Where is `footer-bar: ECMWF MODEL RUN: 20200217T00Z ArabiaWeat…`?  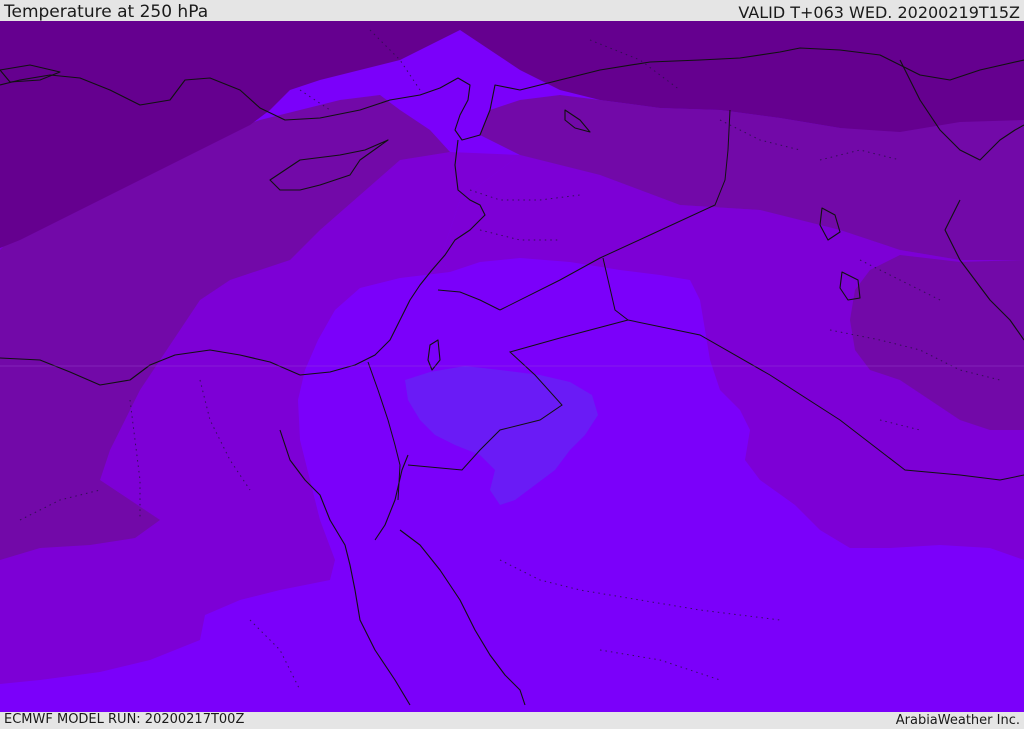
footer-bar: ECMWF MODEL RUN: 20200217T00Z ArabiaWeat… is located at coordinates (512, 720).